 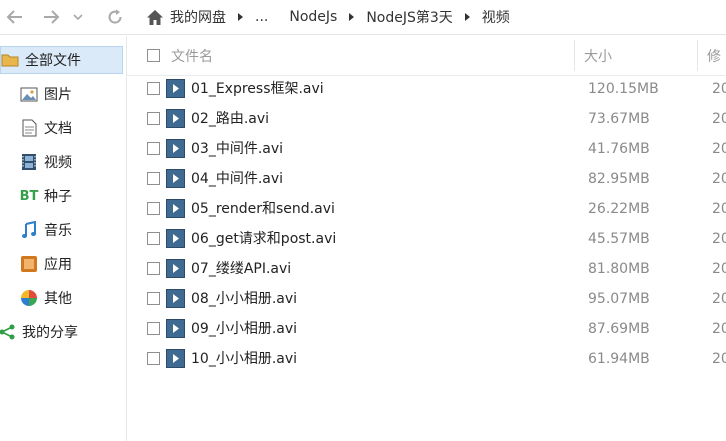 What do you see at coordinates (623, 89) in the screenshot?
I see `file-size: 120.15MB` at bounding box center [623, 89].